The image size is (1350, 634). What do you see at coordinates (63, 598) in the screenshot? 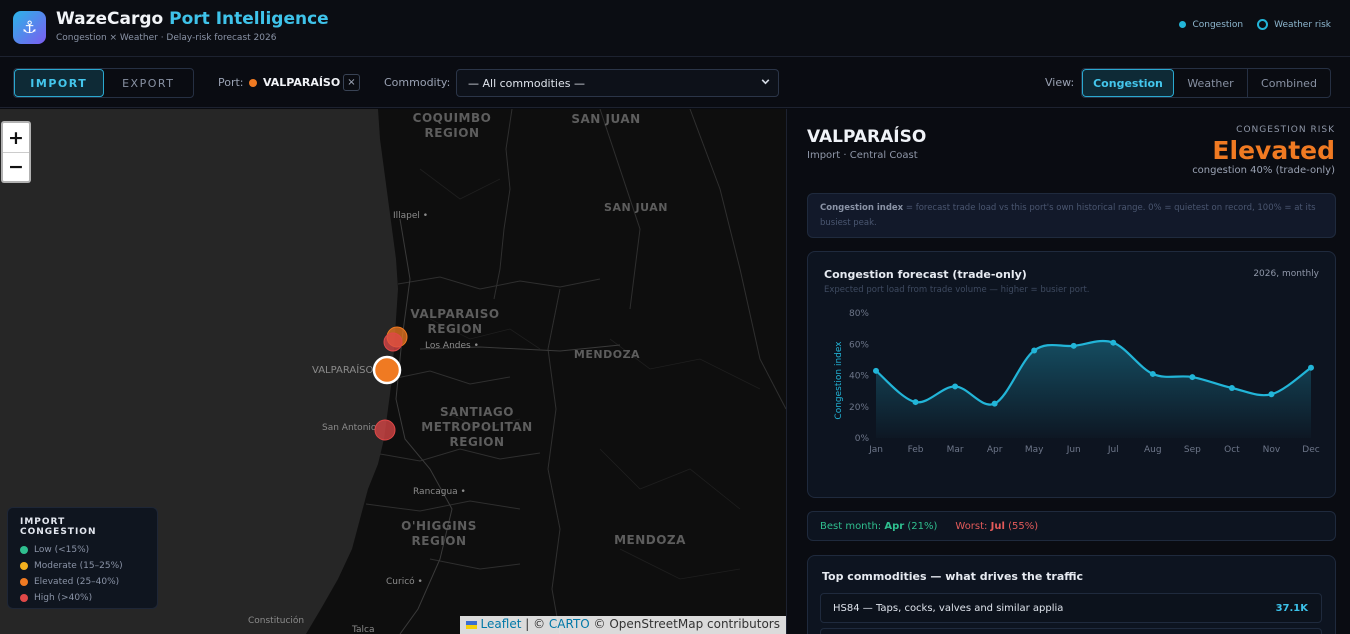
I see `legend-label: High (>40%)` at bounding box center [63, 598].